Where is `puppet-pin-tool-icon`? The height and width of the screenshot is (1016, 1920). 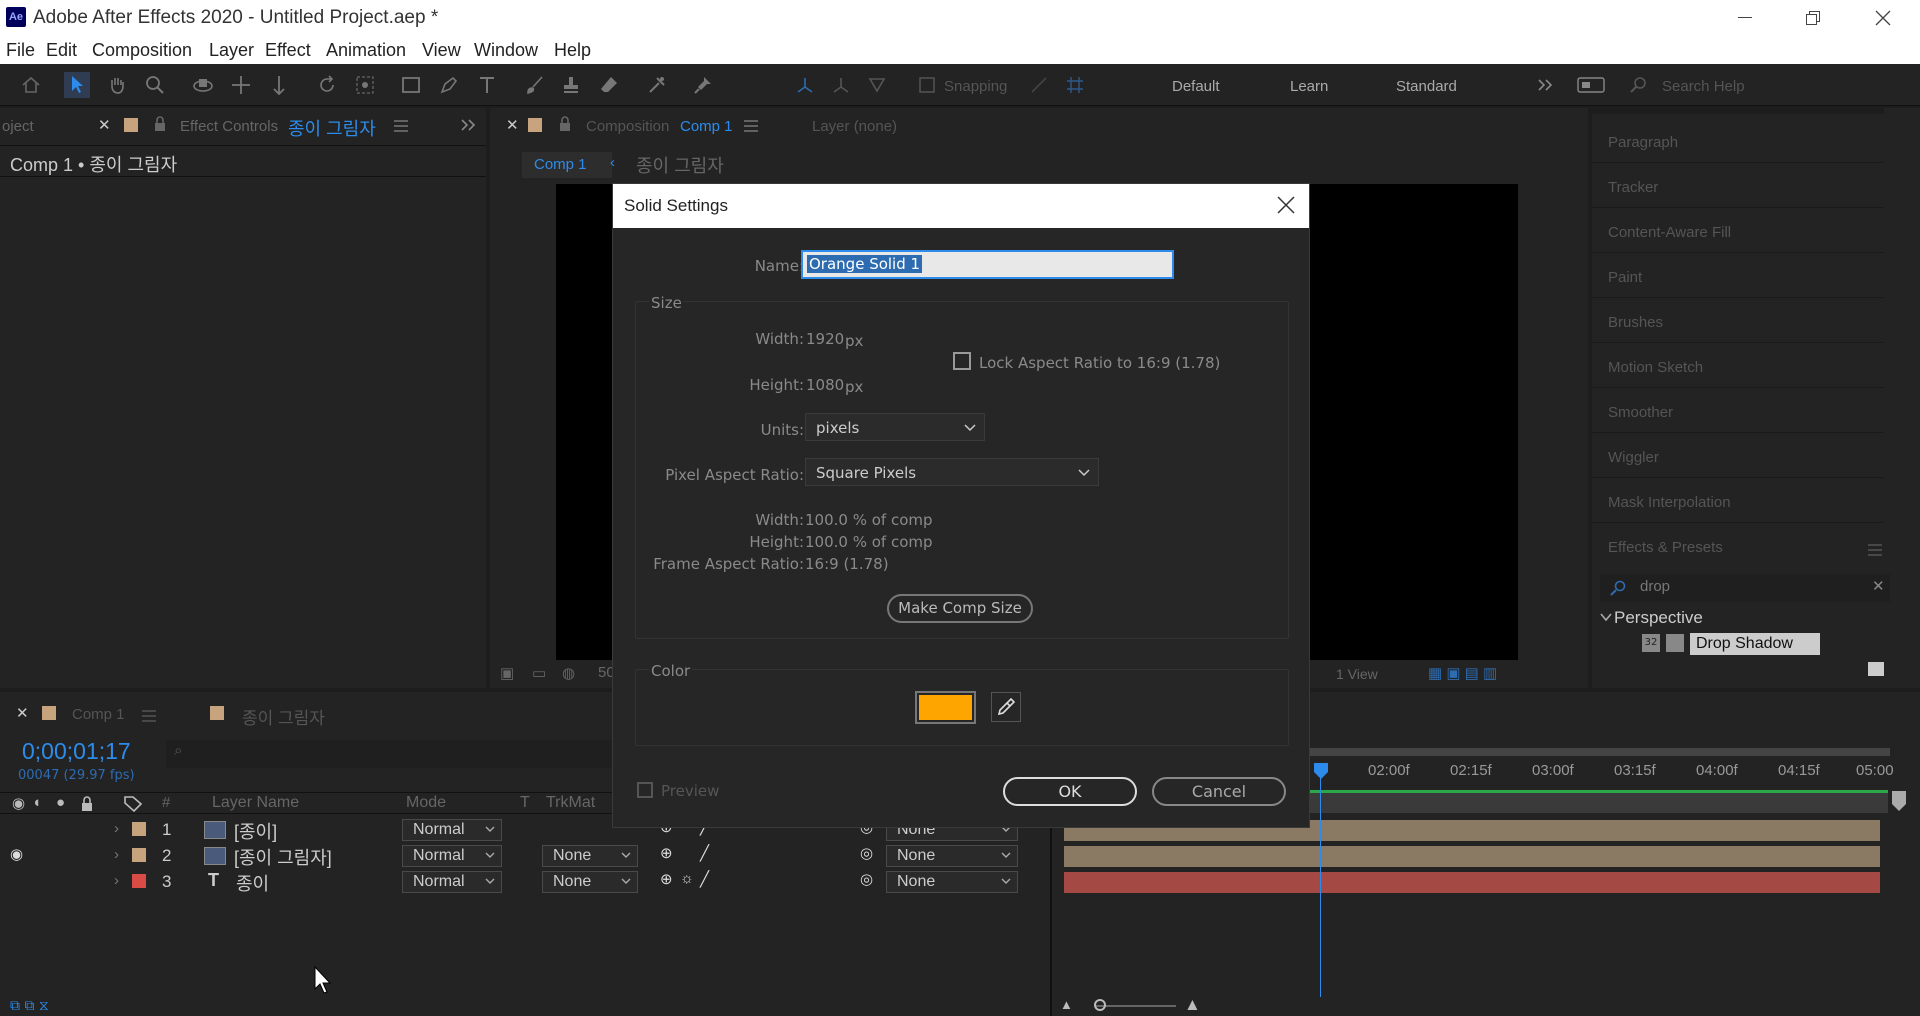
puppet-pin-tool-icon is located at coordinates (703, 85).